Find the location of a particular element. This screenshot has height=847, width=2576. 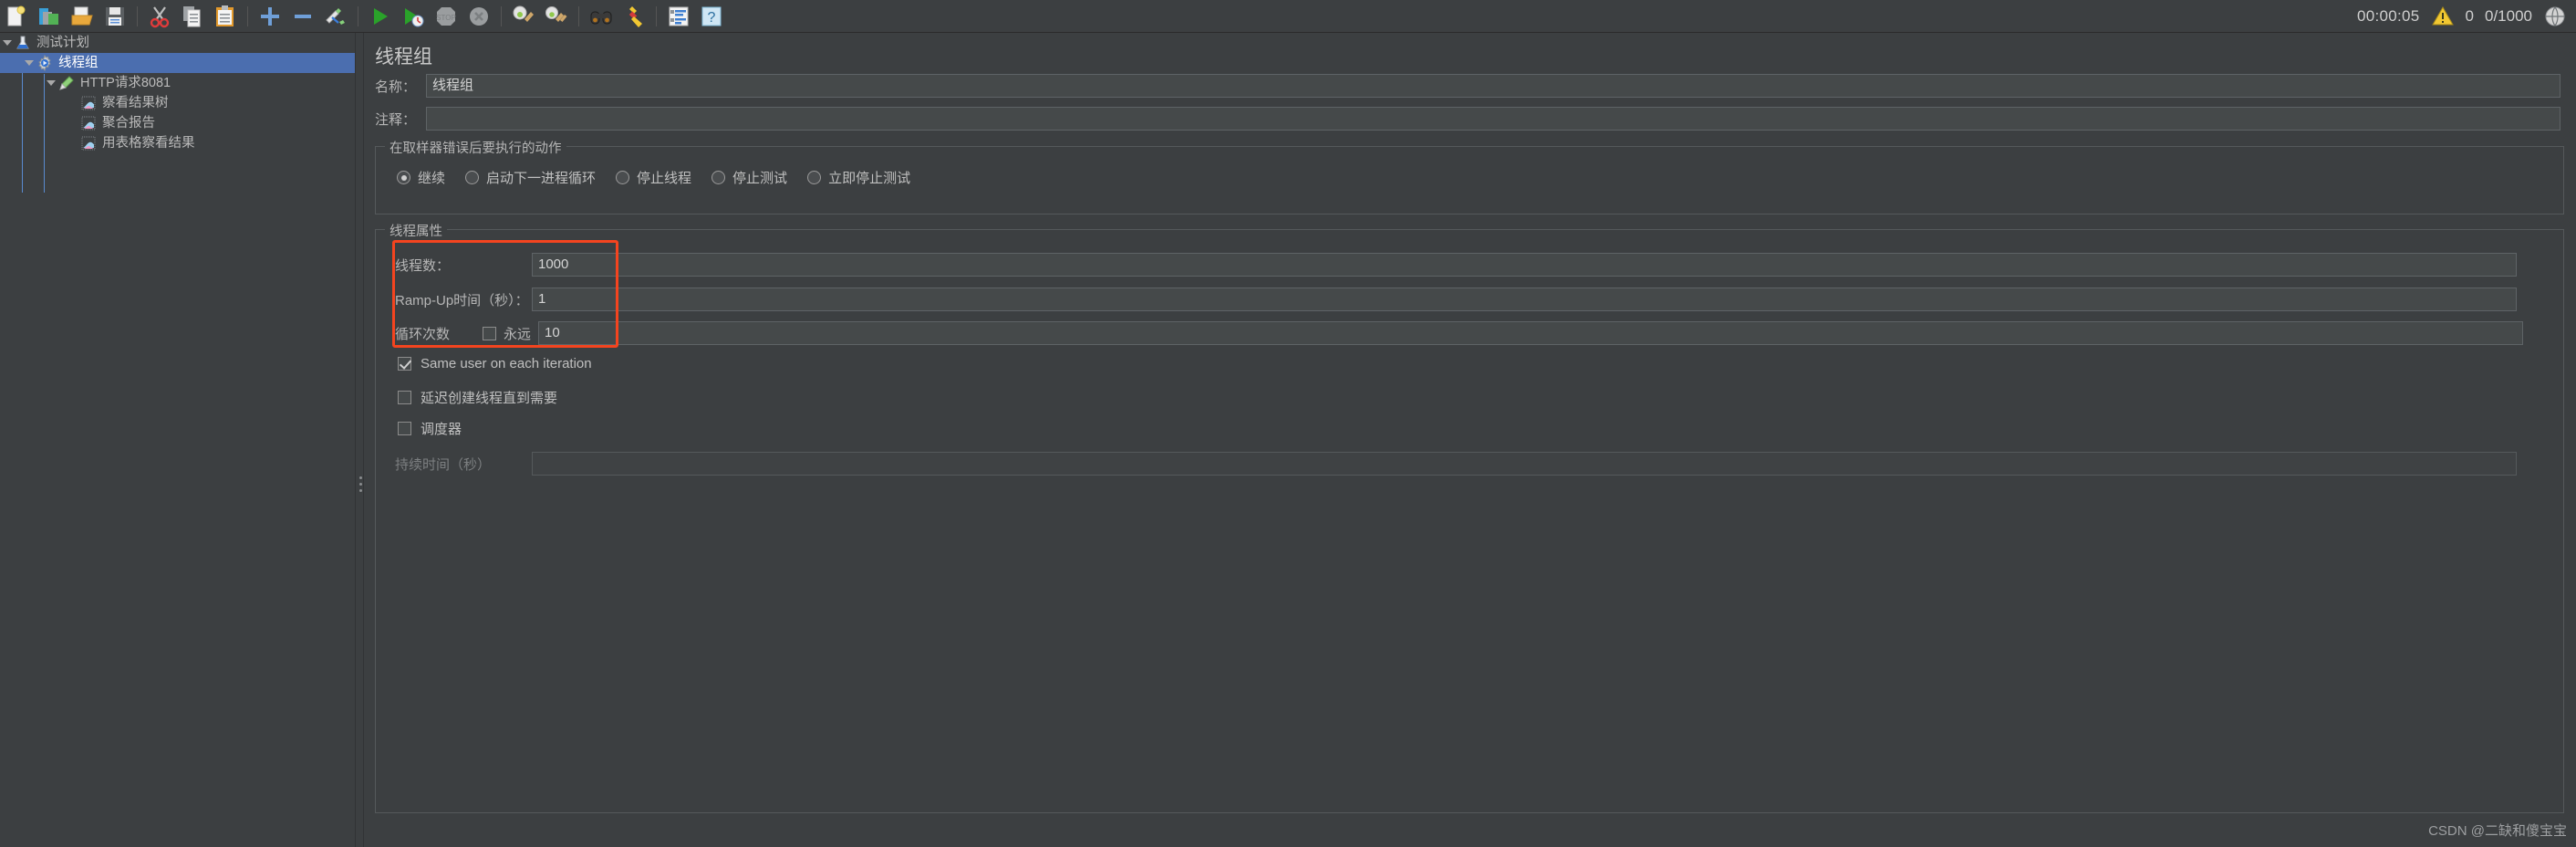

duration-input is located at coordinates (1524, 464).